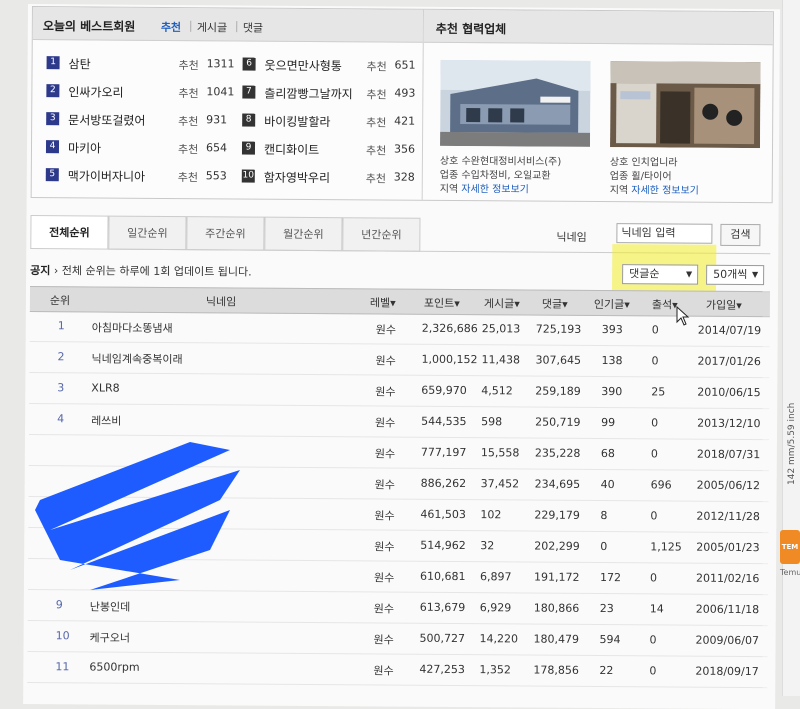  What do you see at coordinates (136, 358) in the screenshot?
I see `nickname-cell: 닉네임계속중복이래` at bounding box center [136, 358].